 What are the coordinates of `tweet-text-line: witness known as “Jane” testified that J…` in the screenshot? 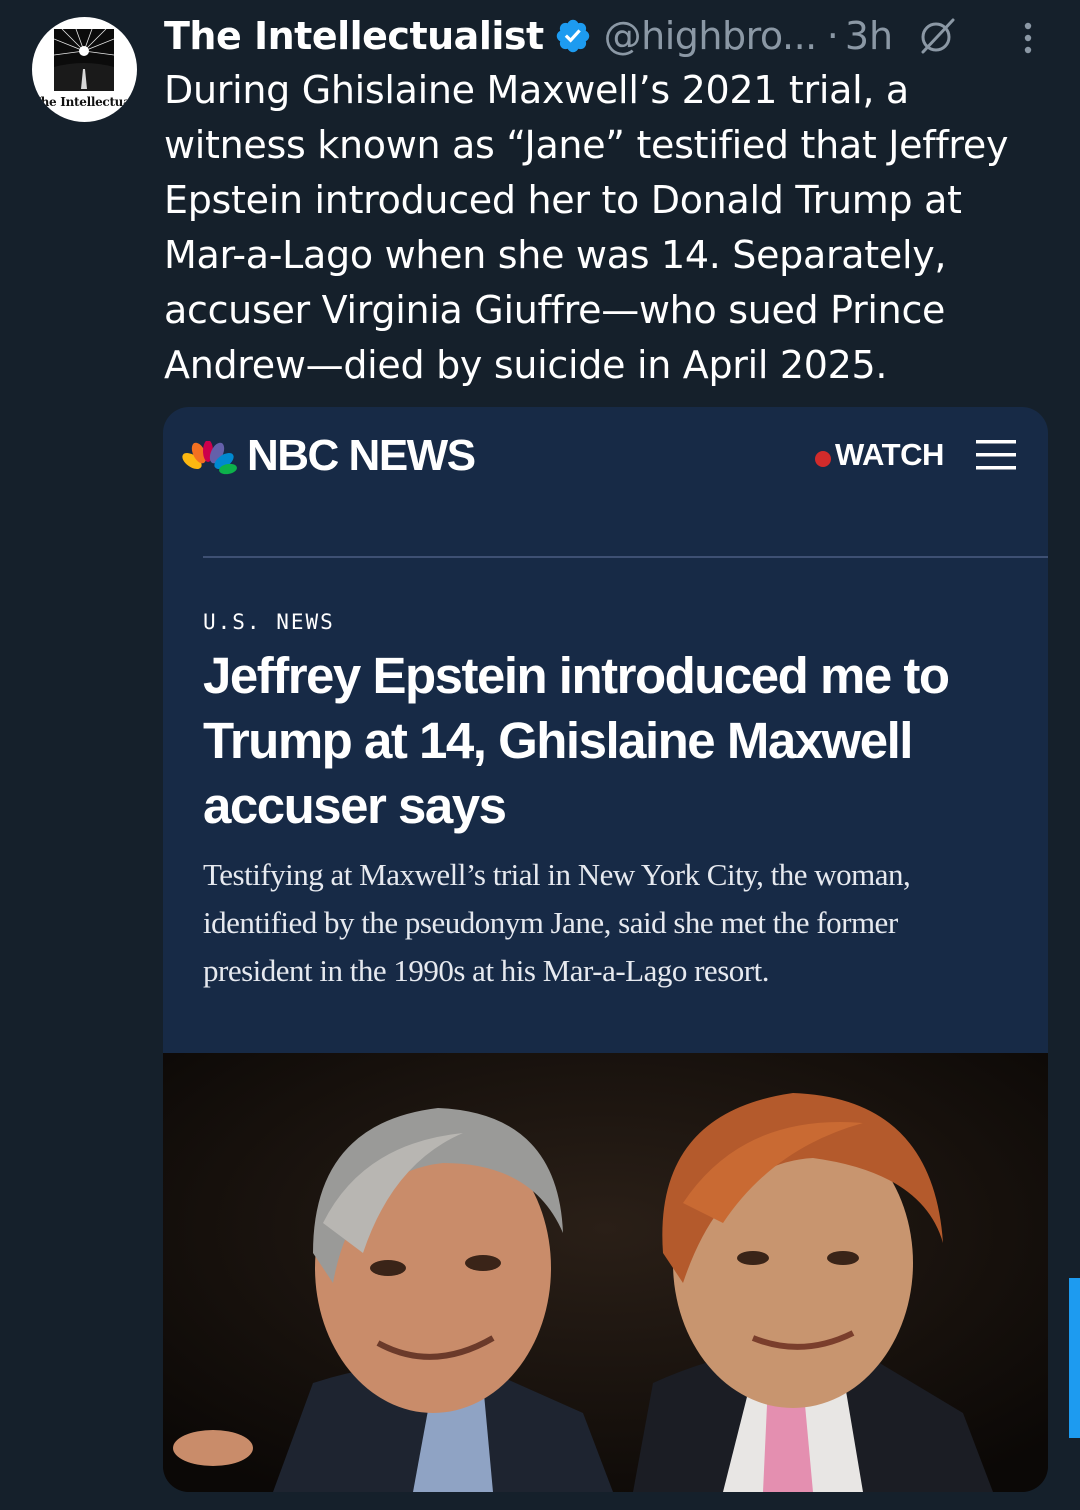 It's located at (586, 145).